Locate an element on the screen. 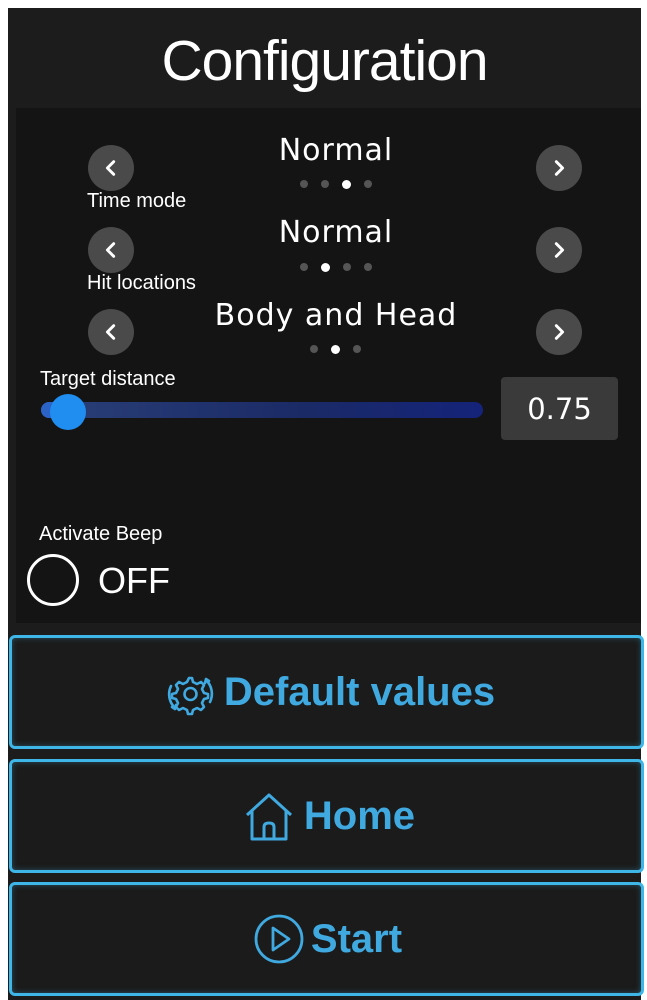  default-values-button: Default values is located at coordinates (326, 692).